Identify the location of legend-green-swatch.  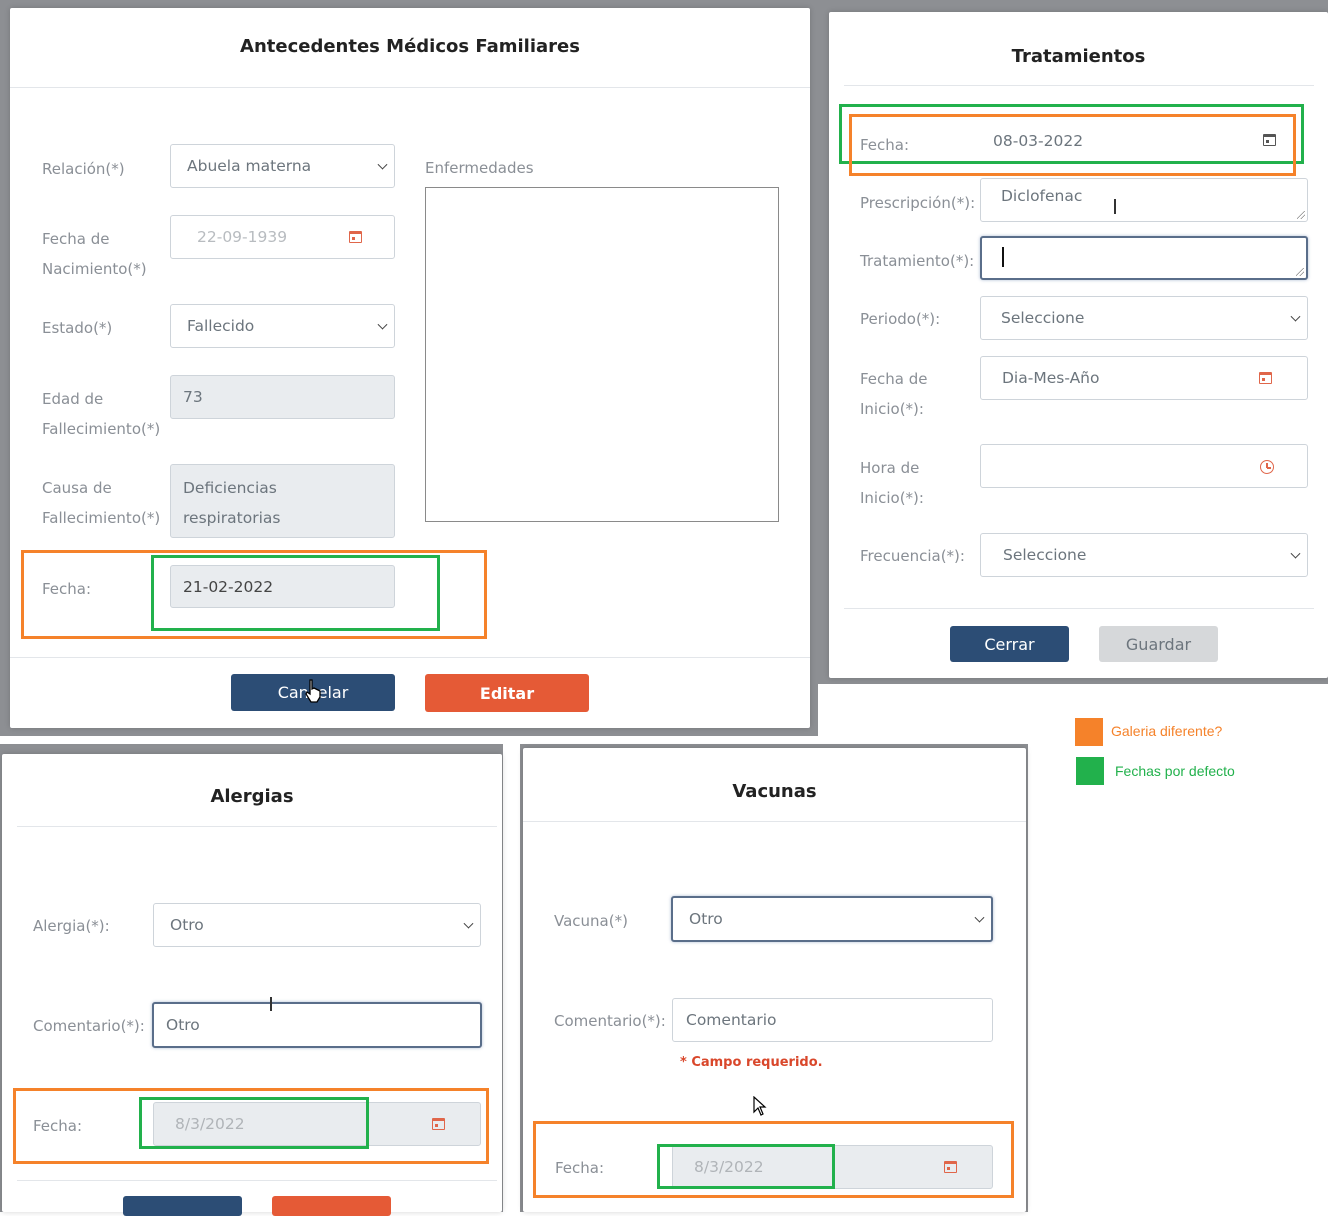
(1090, 771).